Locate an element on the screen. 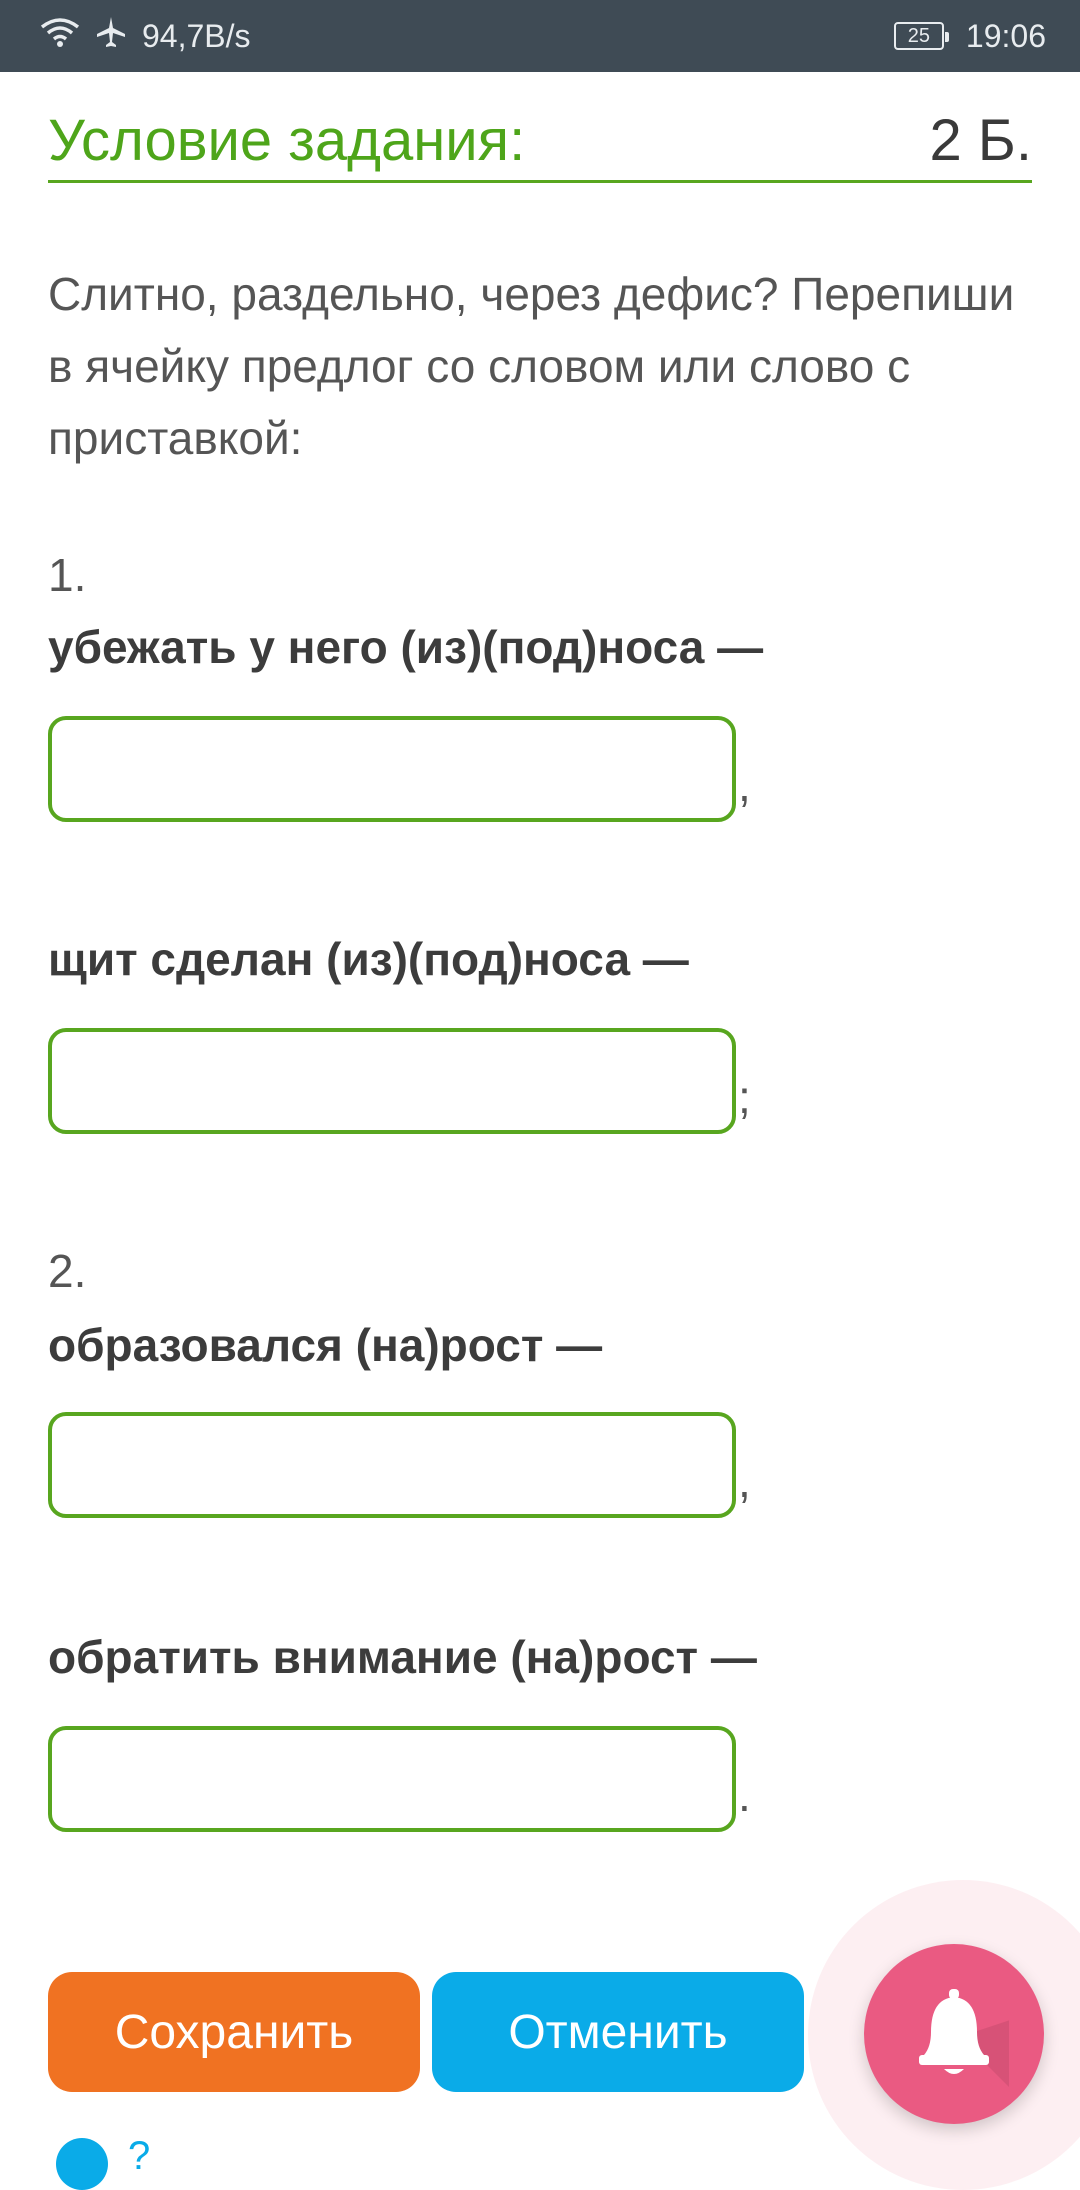 The width and height of the screenshot is (1080, 2190). question-text: убежать у него (из)(под)носа — is located at coordinates (406, 647).